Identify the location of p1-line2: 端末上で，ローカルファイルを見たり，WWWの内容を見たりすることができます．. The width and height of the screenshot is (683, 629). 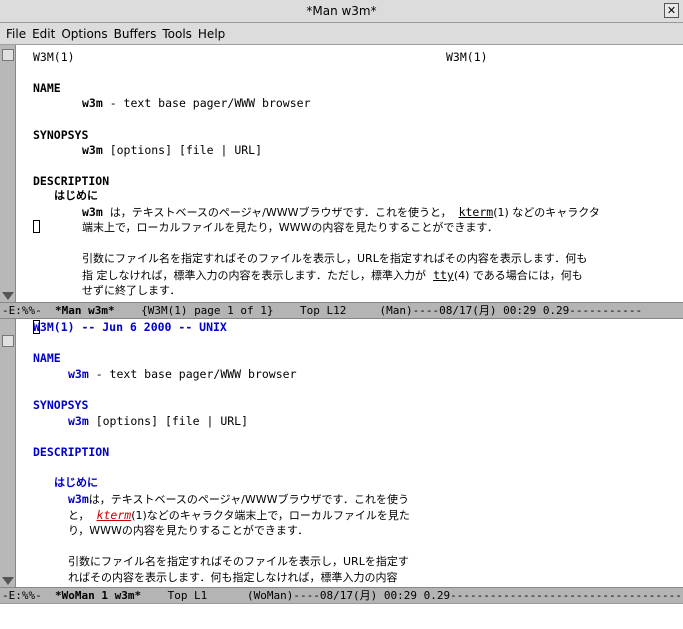
(290, 227).